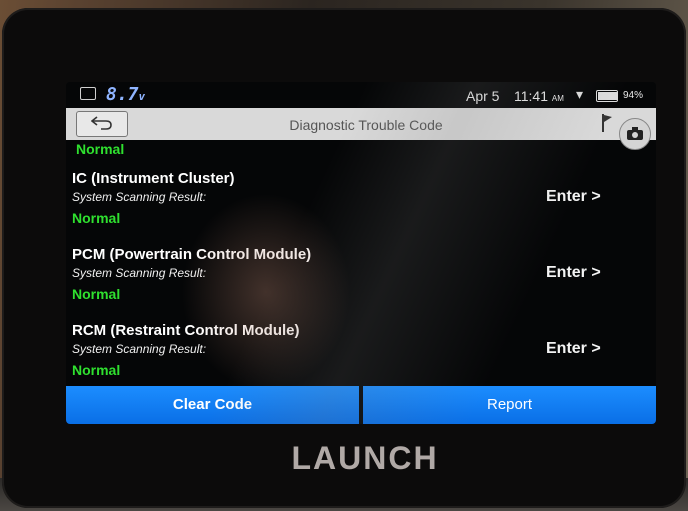 The width and height of the screenshot is (688, 511). Describe the element at coordinates (122, 94) in the screenshot. I see `voltage-value: 8.7` at that location.